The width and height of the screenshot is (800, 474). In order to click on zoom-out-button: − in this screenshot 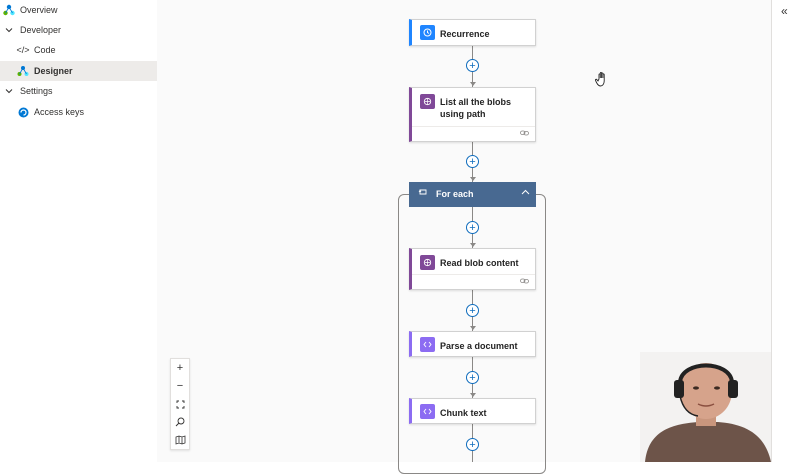, I will do `click(180, 386)`.